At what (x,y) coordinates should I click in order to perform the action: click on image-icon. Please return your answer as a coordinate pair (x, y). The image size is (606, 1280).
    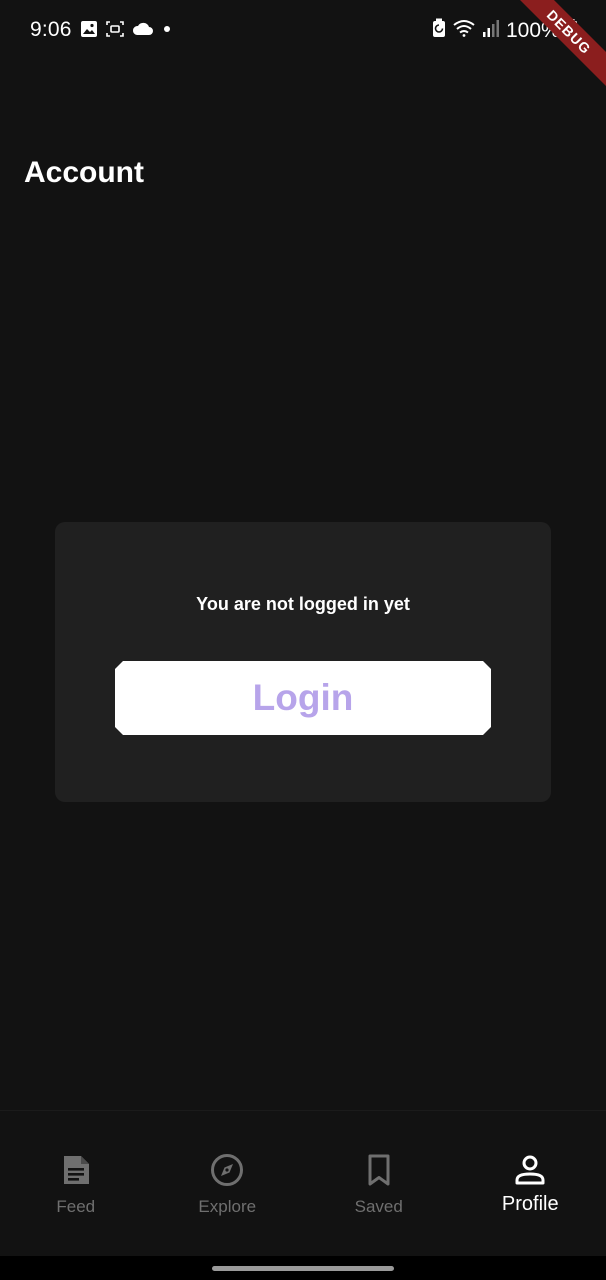
    Looking at the image, I should click on (89, 31).